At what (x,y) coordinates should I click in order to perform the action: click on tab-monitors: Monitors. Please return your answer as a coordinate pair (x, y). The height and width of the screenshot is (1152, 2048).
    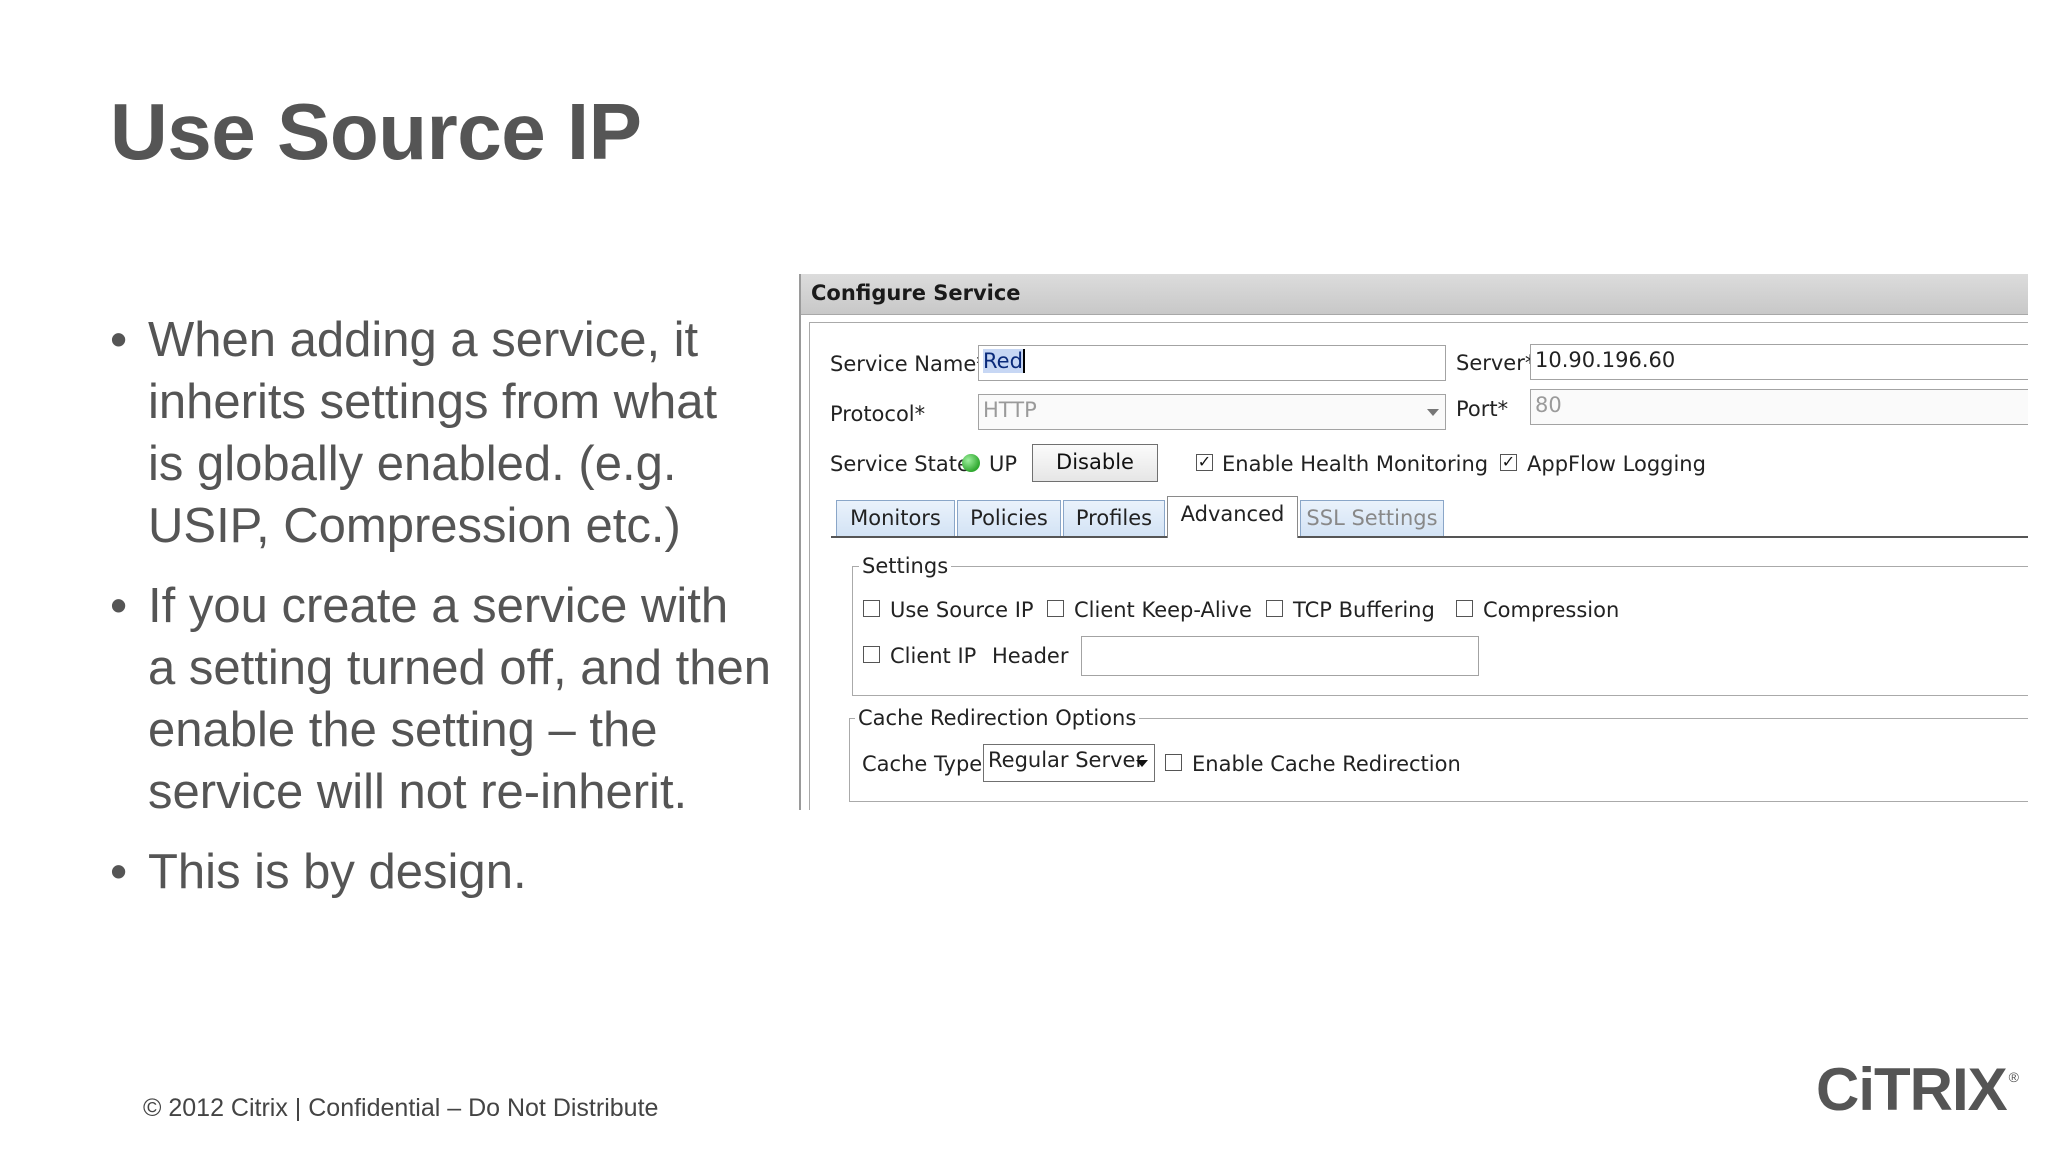
    Looking at the image, I should click on (895, 518).